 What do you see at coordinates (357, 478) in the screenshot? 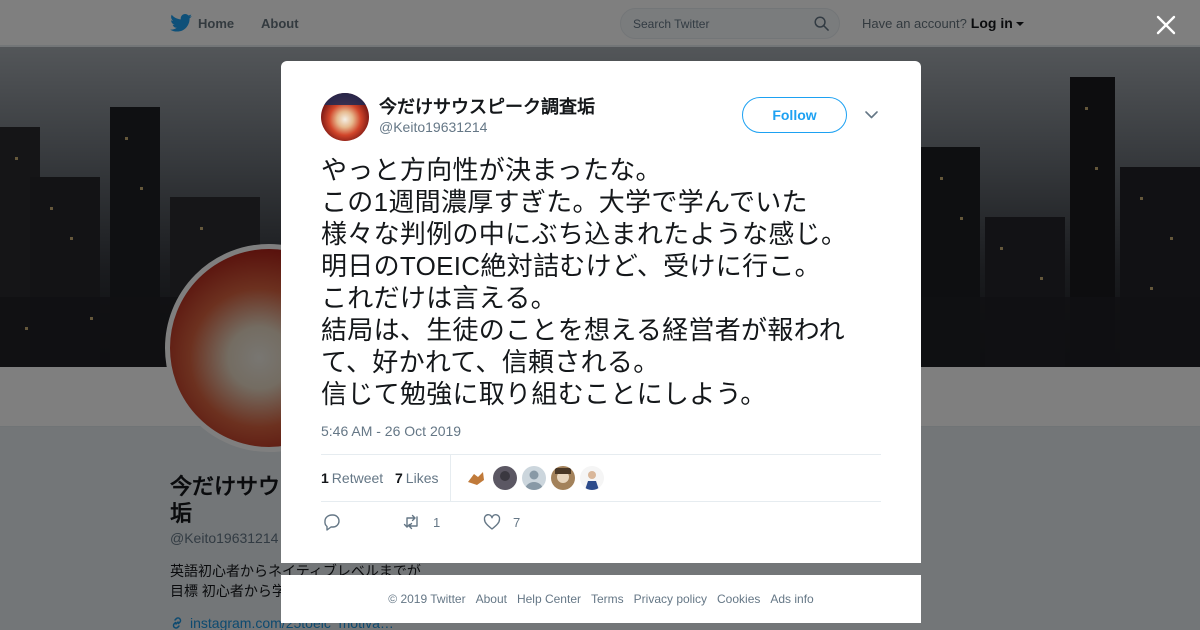
I see `retweet-stat-label: Retweet` at bounding box center [357, 478].